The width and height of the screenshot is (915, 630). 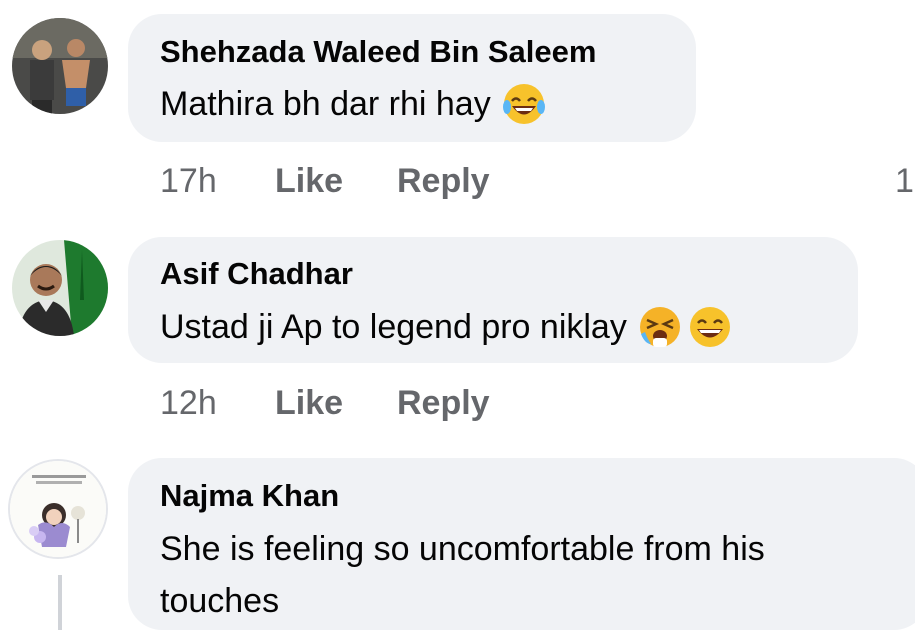 I want to click on comment-text: Mathira bh dar rhi hay, so click(x=353, y=104).